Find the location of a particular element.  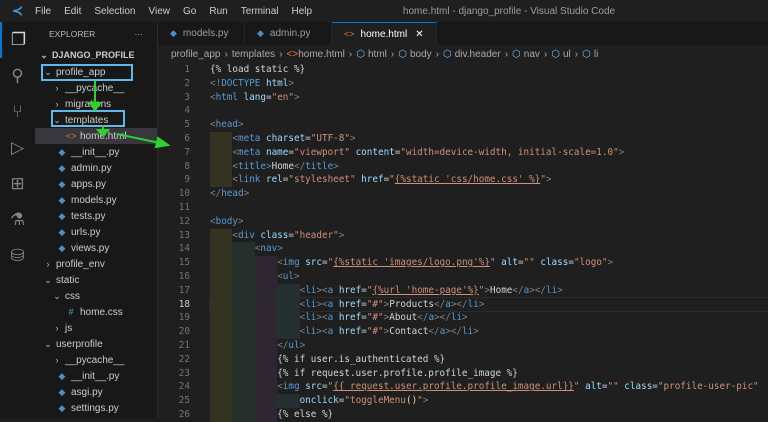

tree-item-label: models.py is located at coordinates (94, 200).